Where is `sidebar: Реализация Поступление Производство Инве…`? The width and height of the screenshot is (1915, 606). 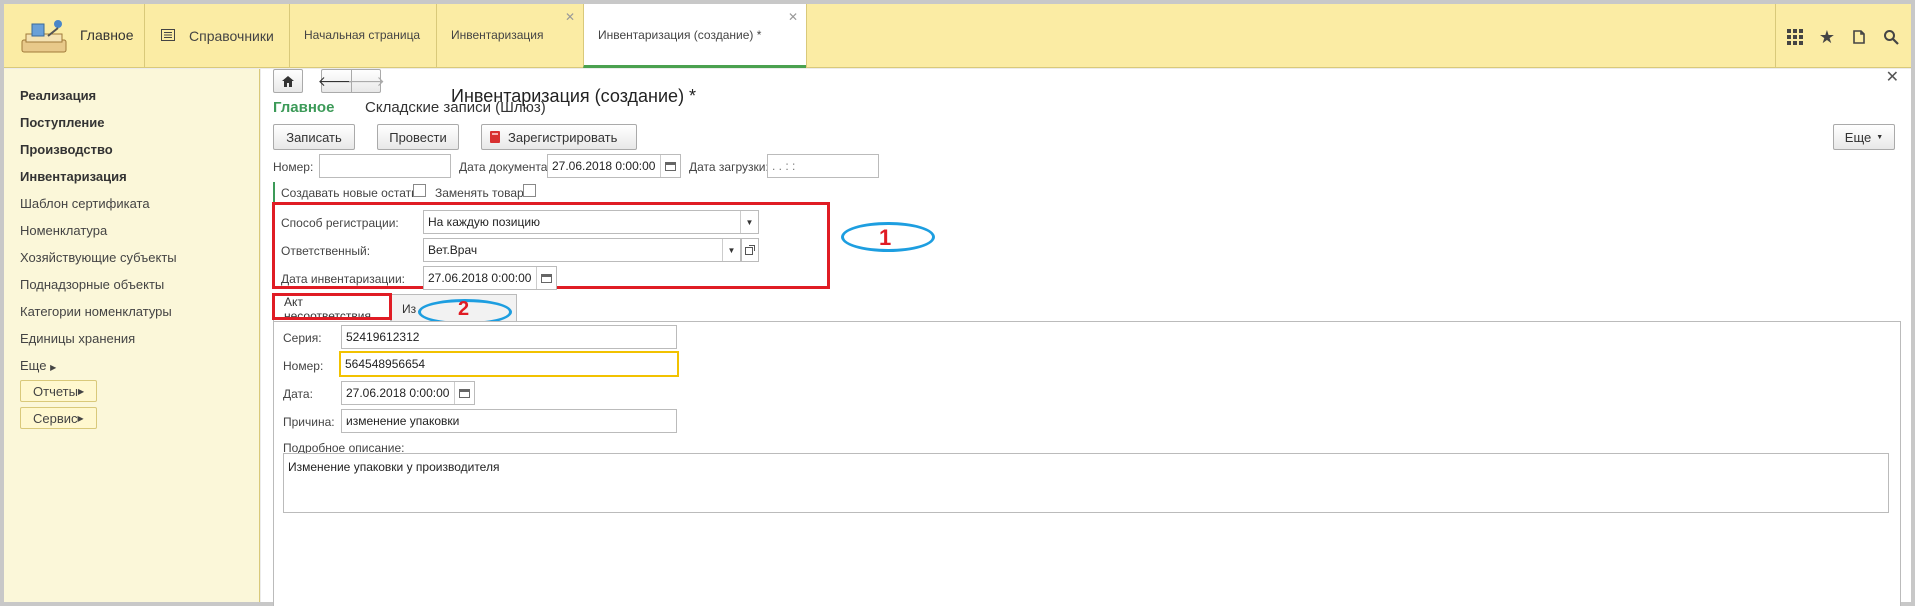
sidebar: Реализация Поступление Производство Инве… is located at coordinates (132, 335).